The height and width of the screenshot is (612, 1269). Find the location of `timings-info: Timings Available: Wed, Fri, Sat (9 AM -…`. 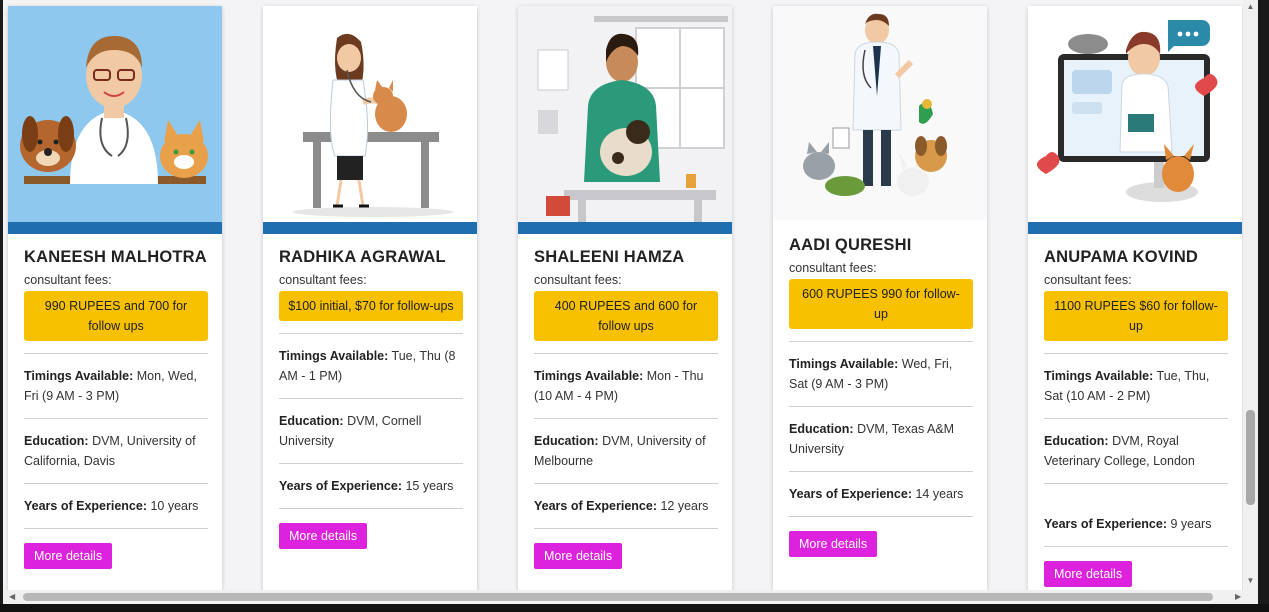

timings-info: Timings Available: Wed, Fri, Sat (9 AM -… is located at coordinates (881, 374).